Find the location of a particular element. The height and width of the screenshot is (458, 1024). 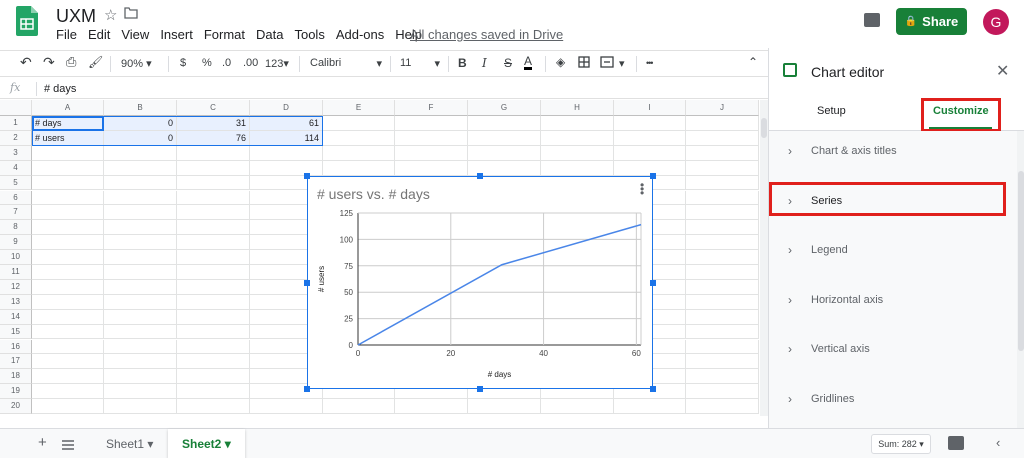

grid-cell: # days is located at coordinates (68, 123).